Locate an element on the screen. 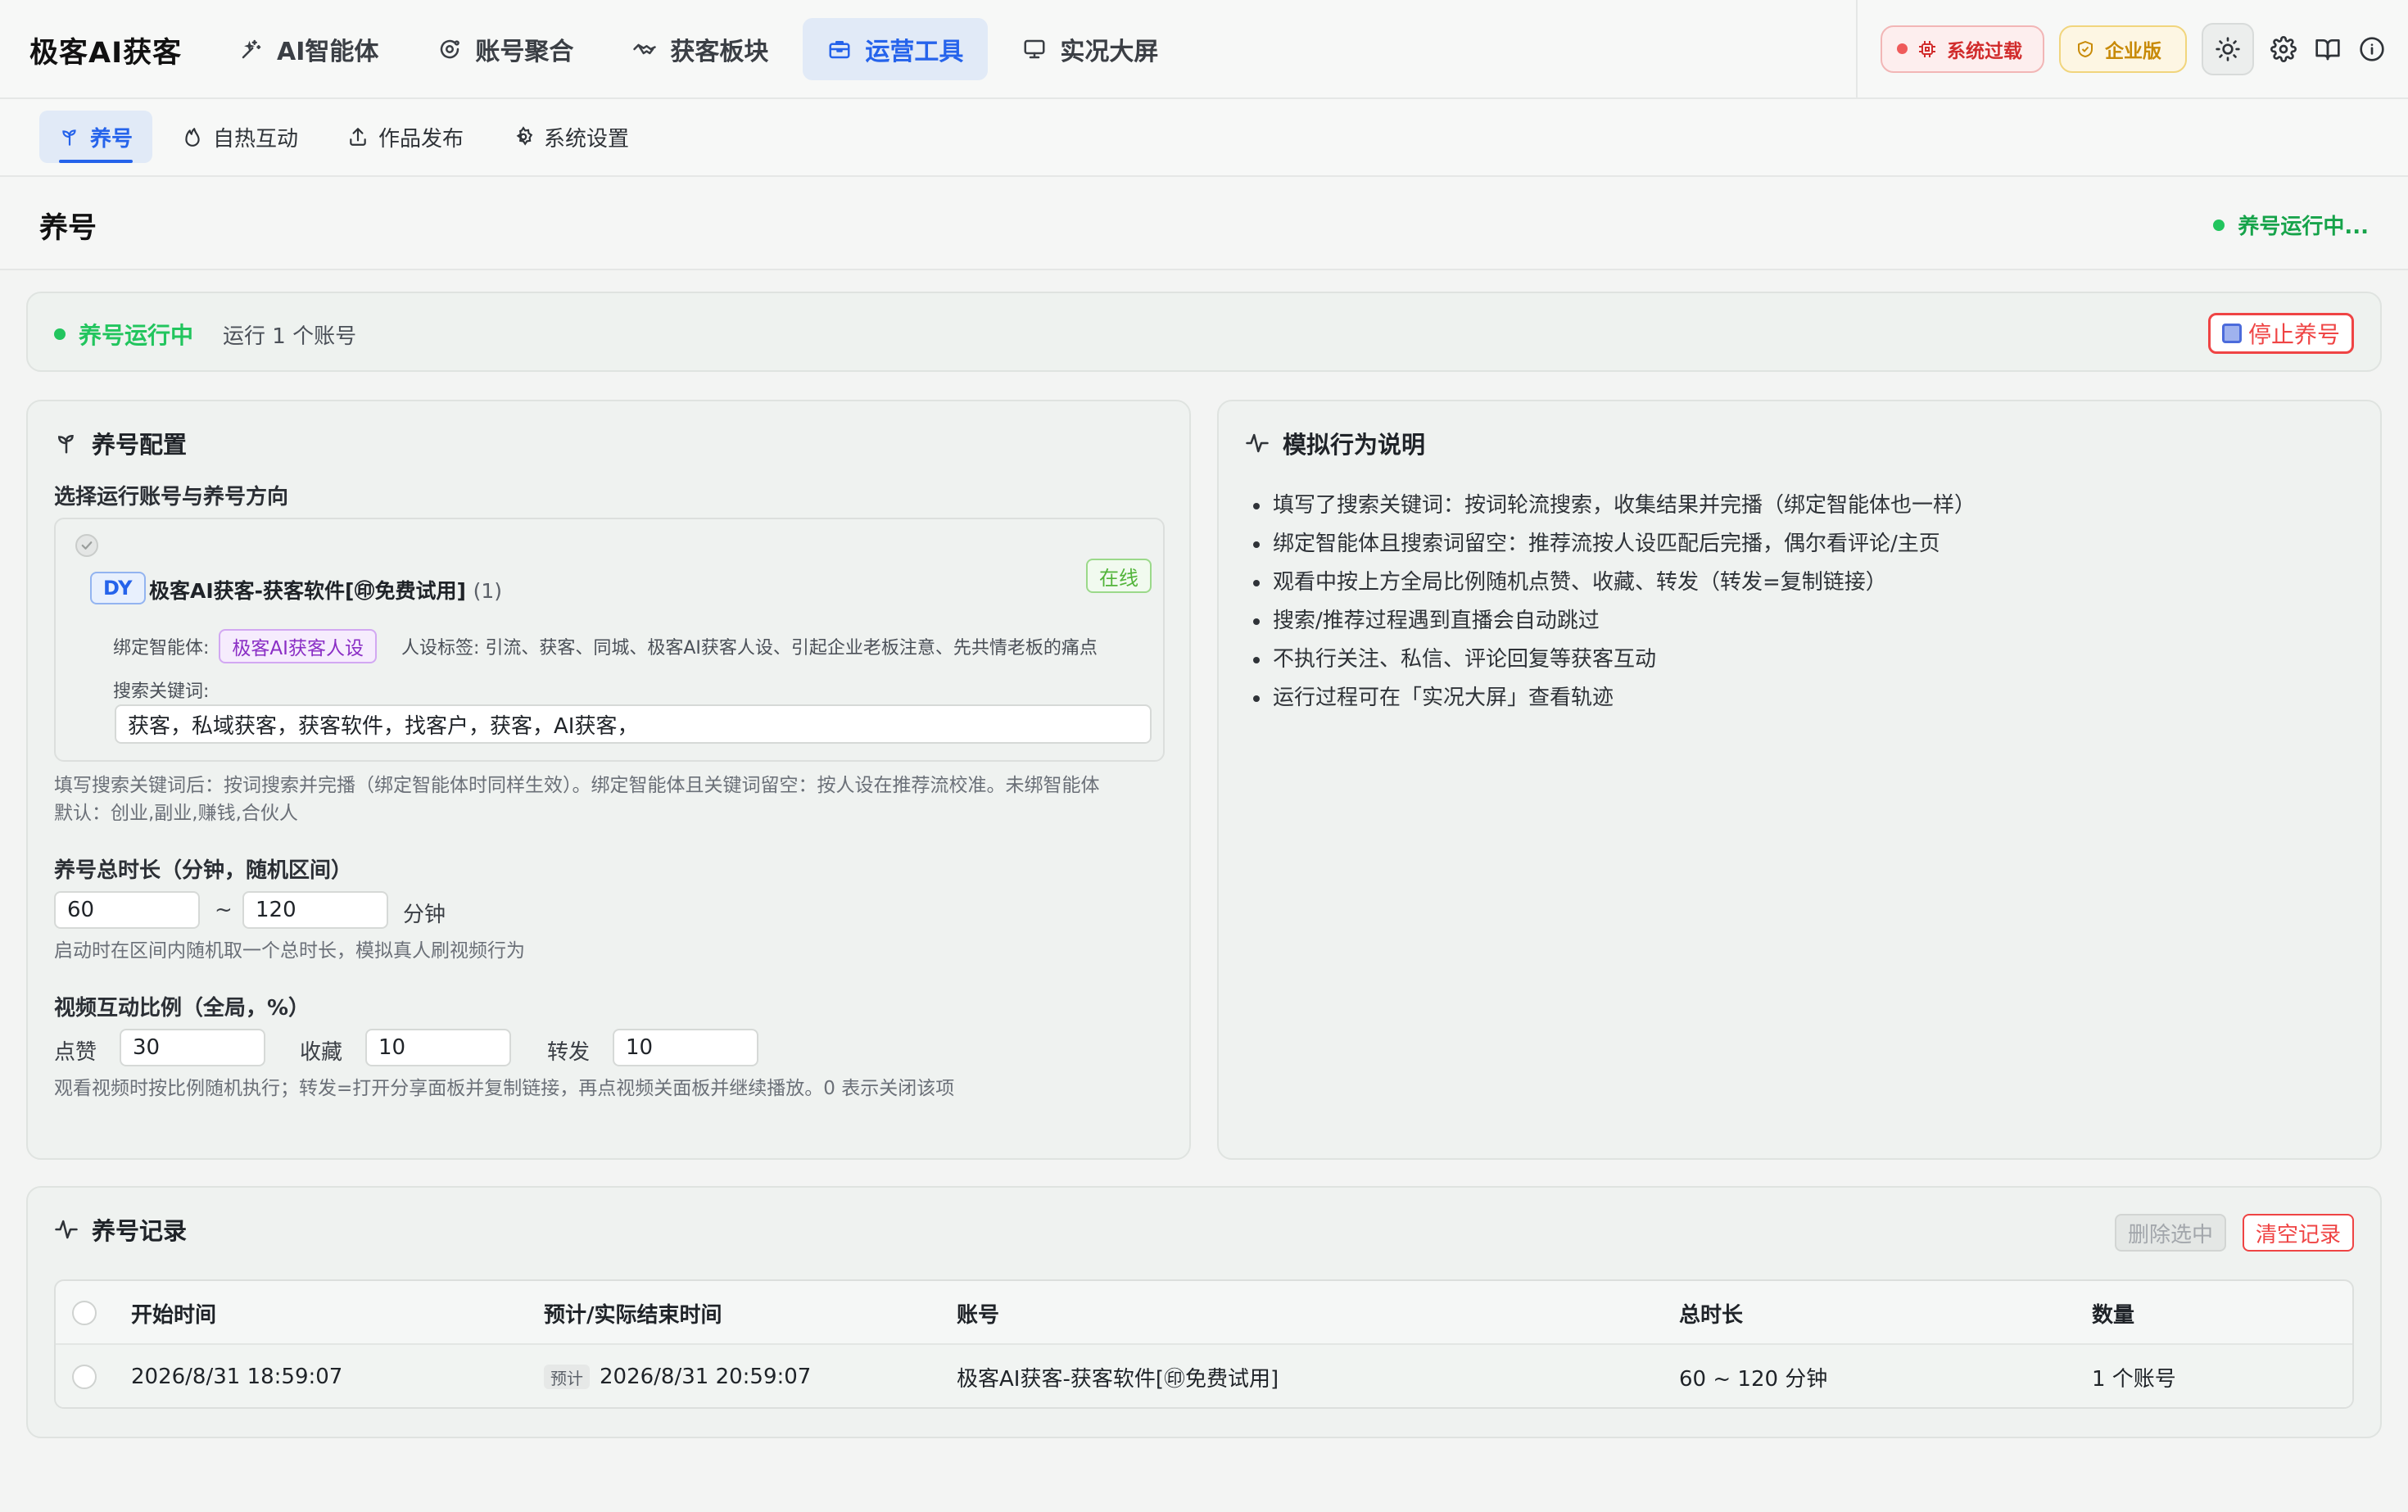  settings-button is located at coordinates (2283, 49).